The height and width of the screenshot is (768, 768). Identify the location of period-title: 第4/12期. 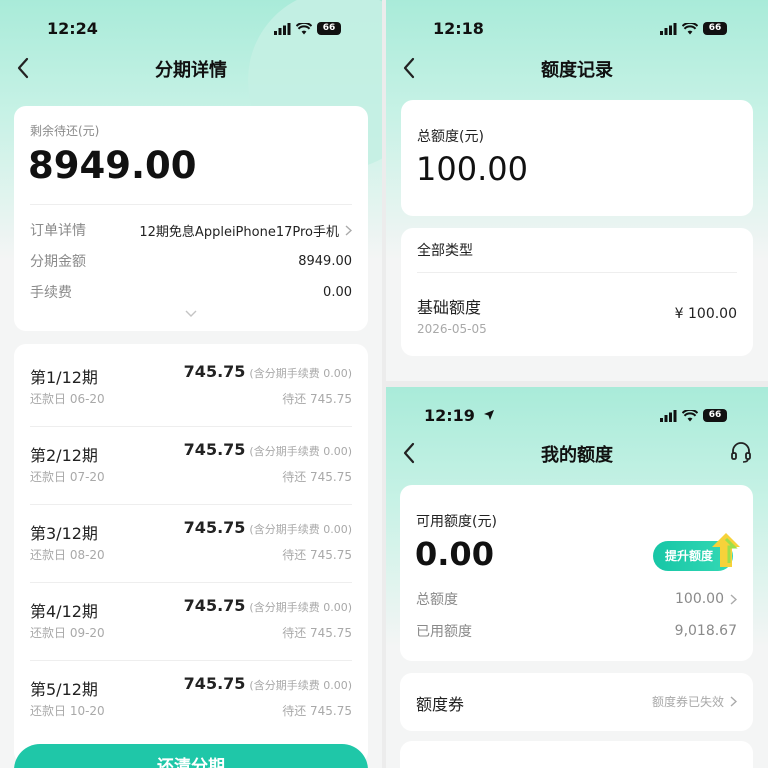
(64, 611).